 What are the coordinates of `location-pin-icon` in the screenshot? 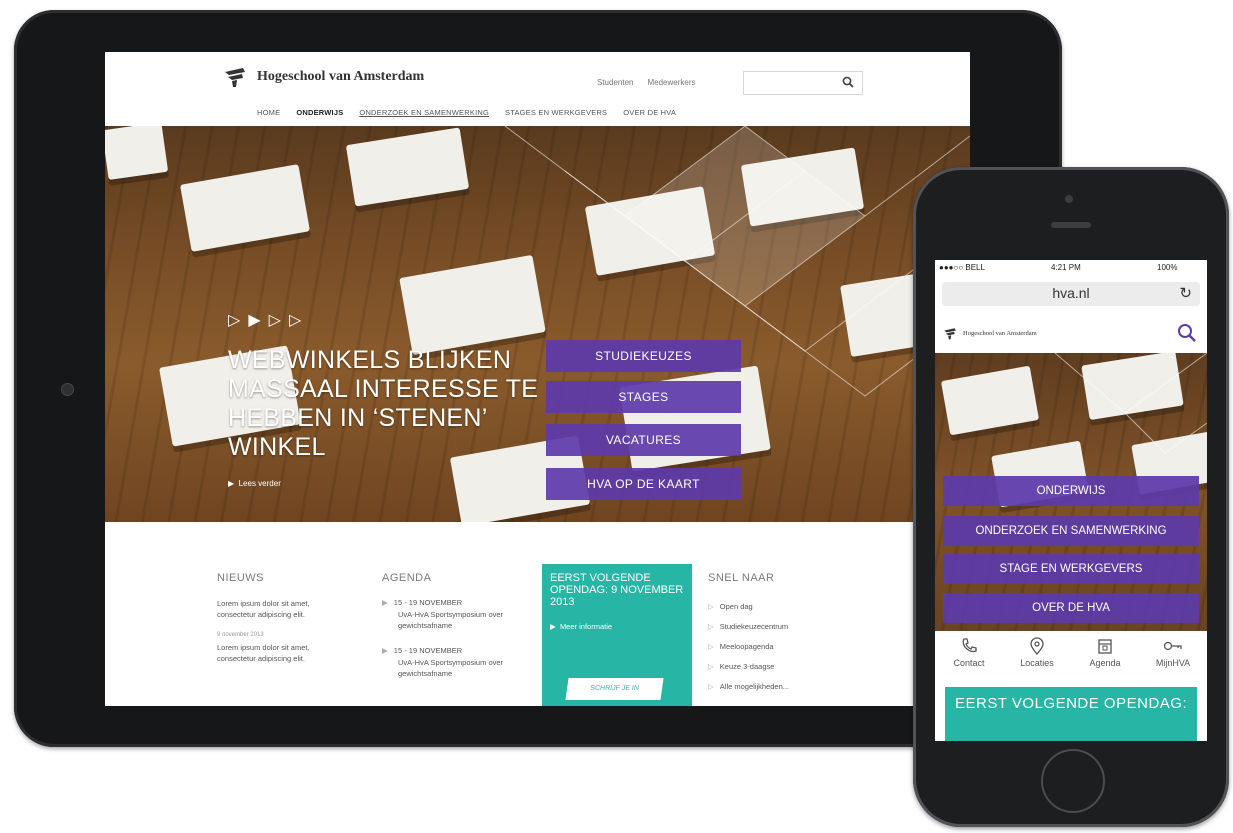 It's located at (1037, 646).